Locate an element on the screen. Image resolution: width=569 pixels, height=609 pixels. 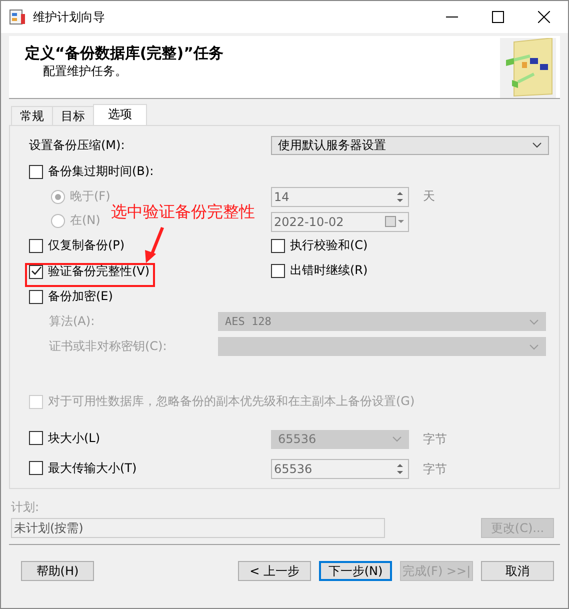
tab: 选项 is located at coordinates (120, 114).